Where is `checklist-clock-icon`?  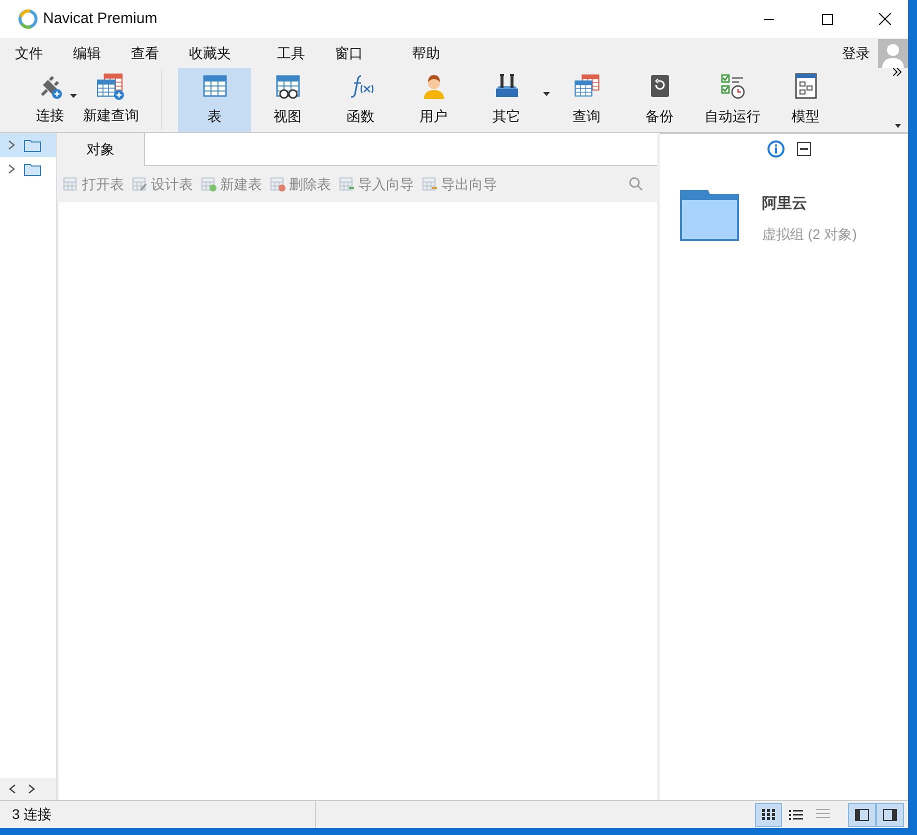 checklist-clock-icon is located at coordinates (732, 86).